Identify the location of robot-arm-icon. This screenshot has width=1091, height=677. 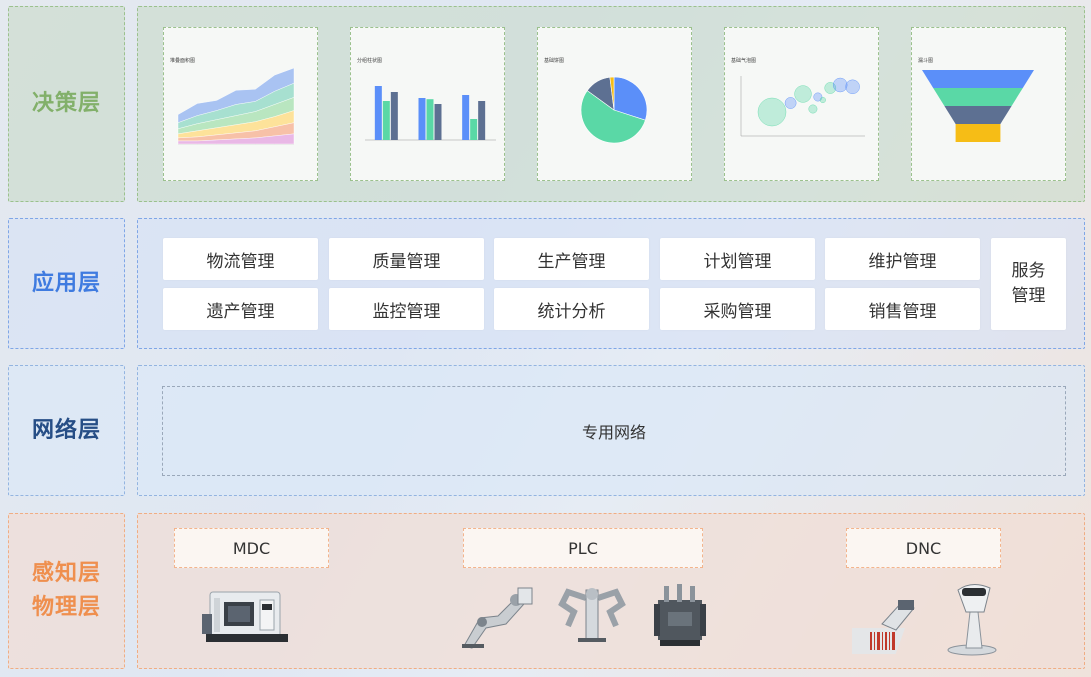
(497, 618).